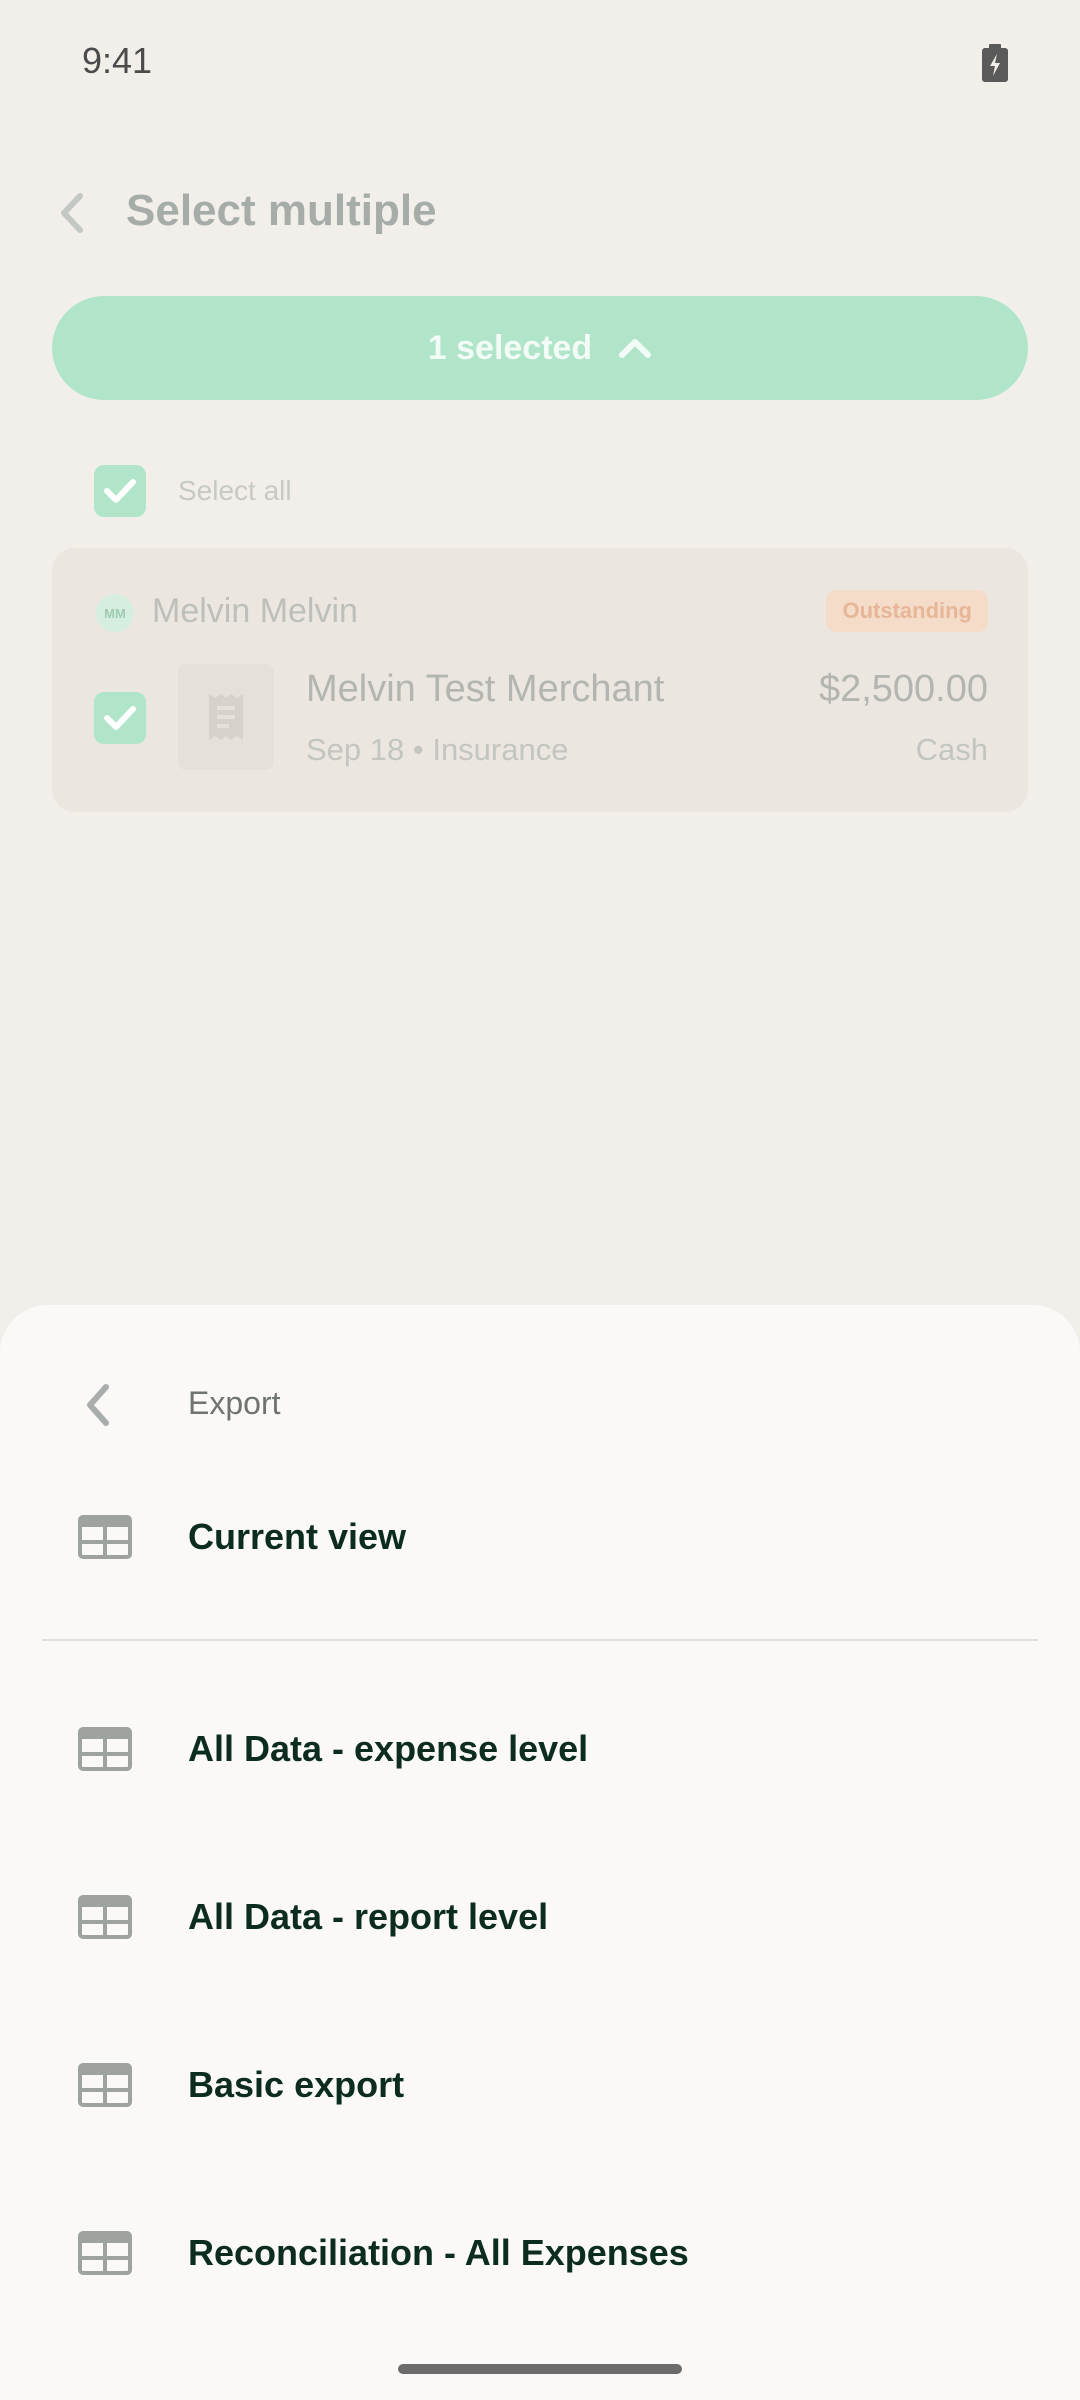 The width and height of the screenshot is (1080, 2400). I want to click on export-option-current-view: Current view, so click(540, 1537).